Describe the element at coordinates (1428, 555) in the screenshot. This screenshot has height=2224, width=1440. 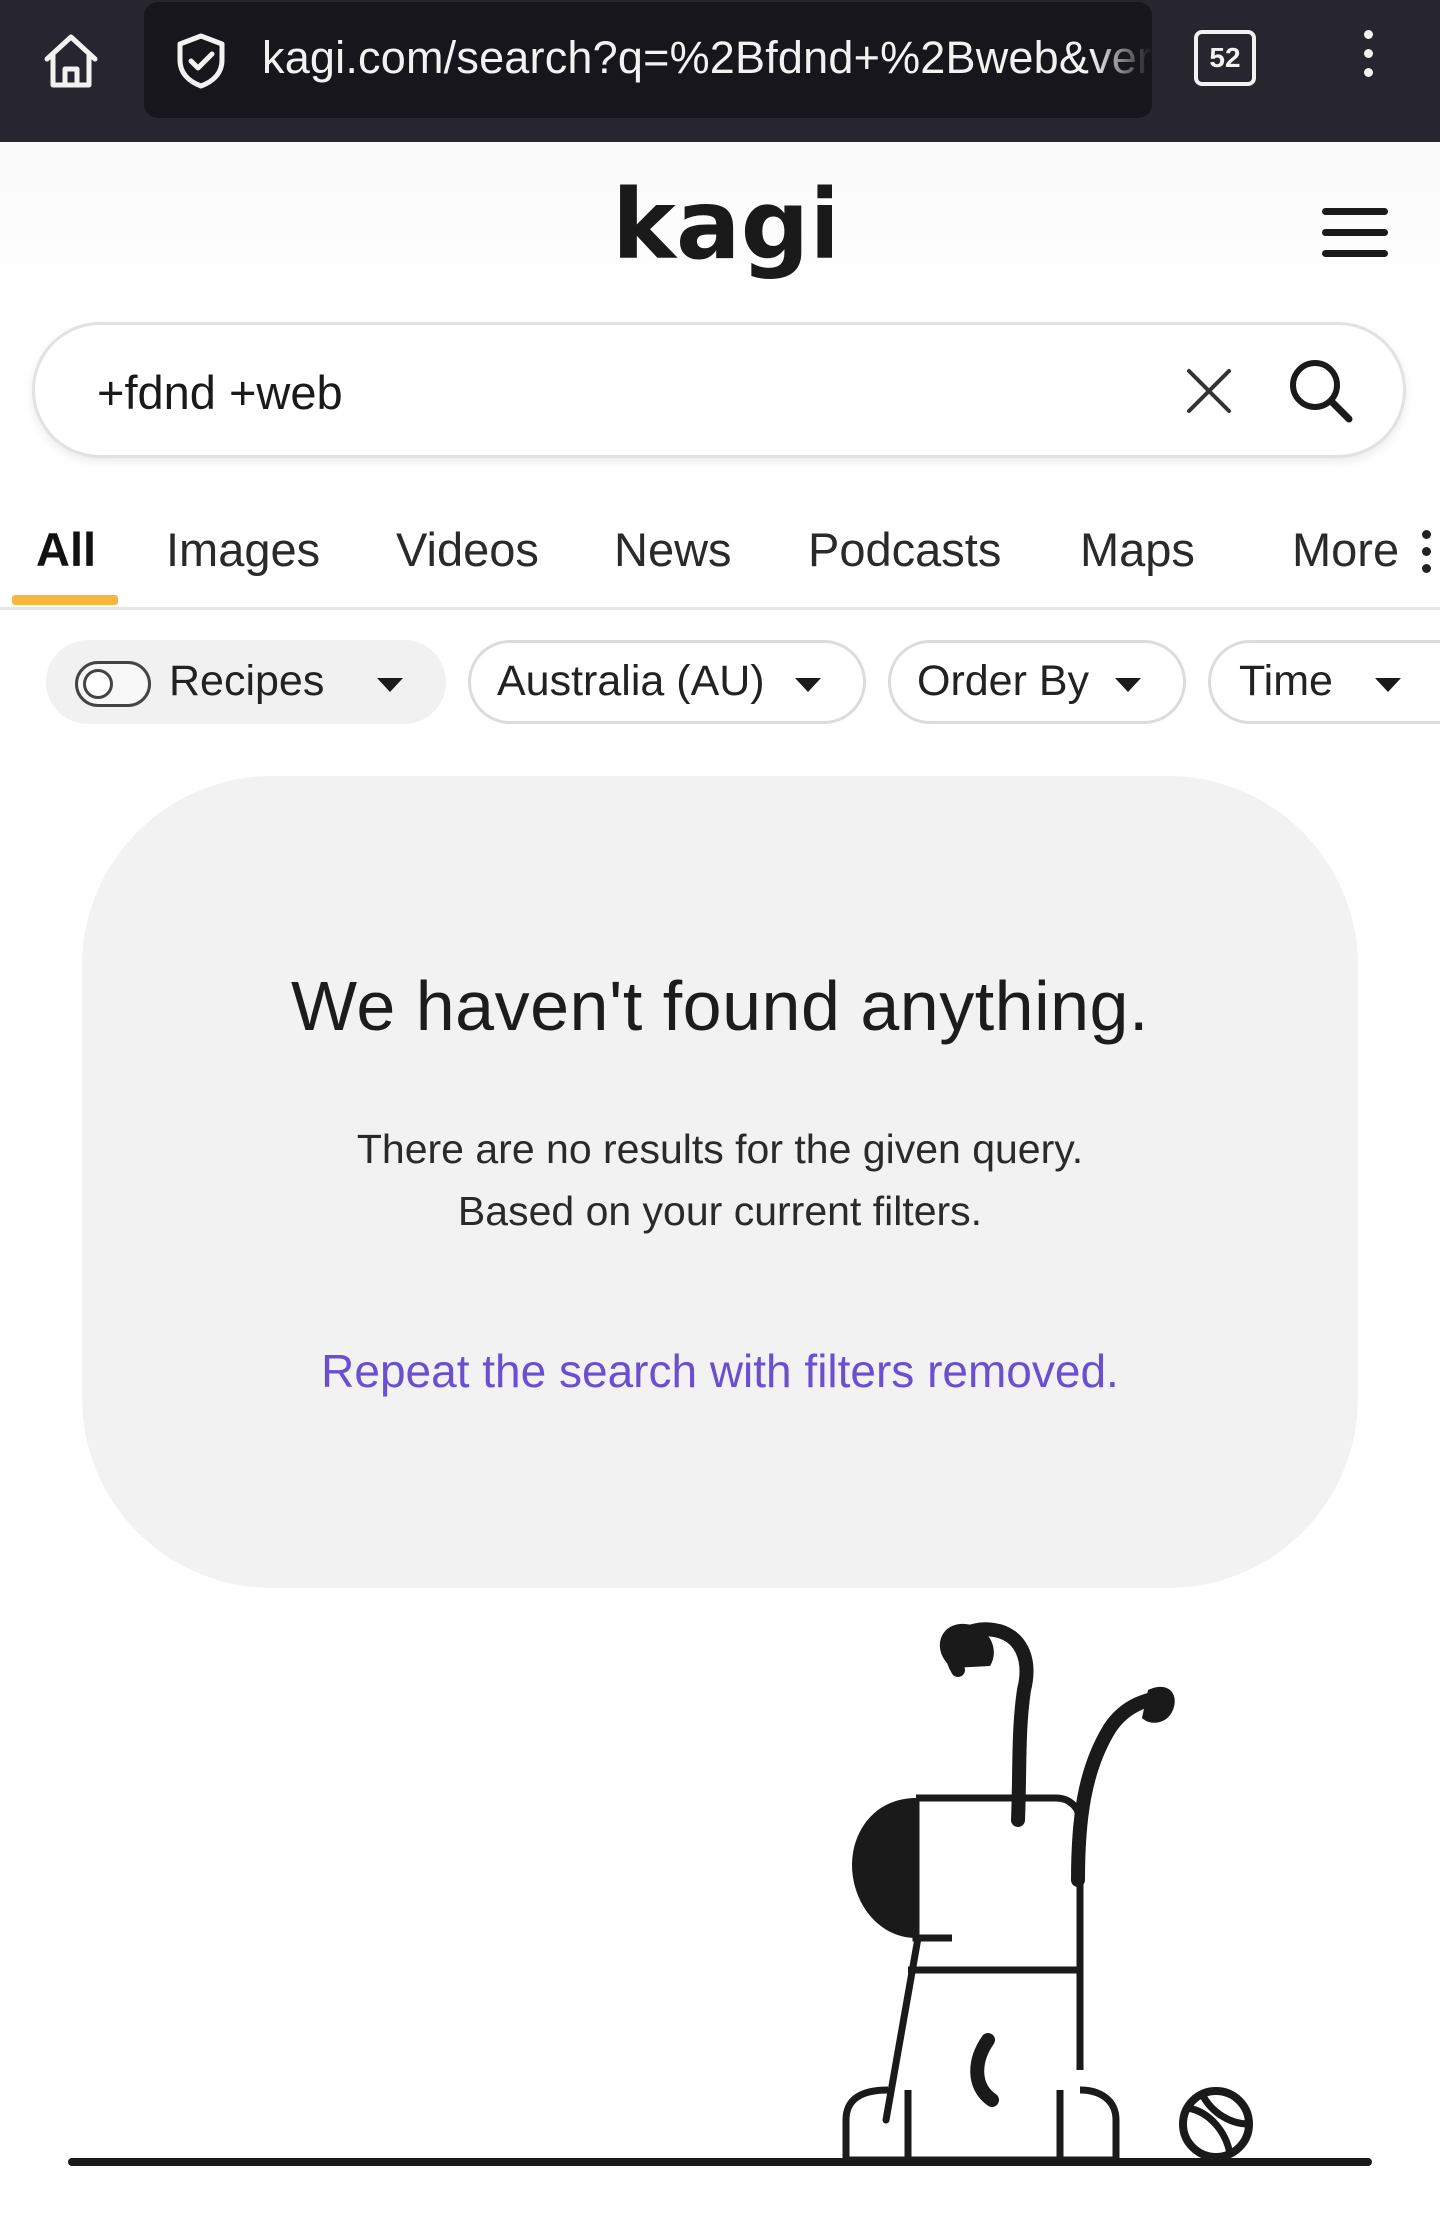
I see `more-dots-icon` at that location.